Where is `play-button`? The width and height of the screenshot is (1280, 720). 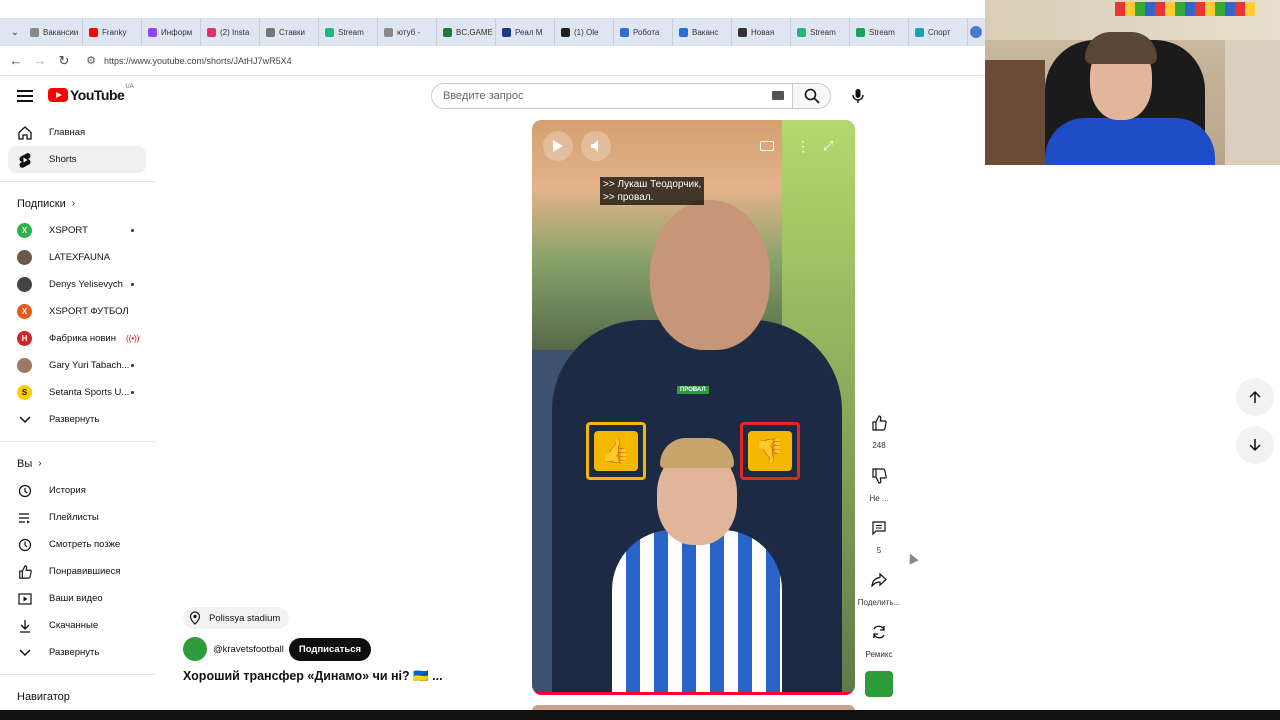 play-button is located at coordinates (558, 146).